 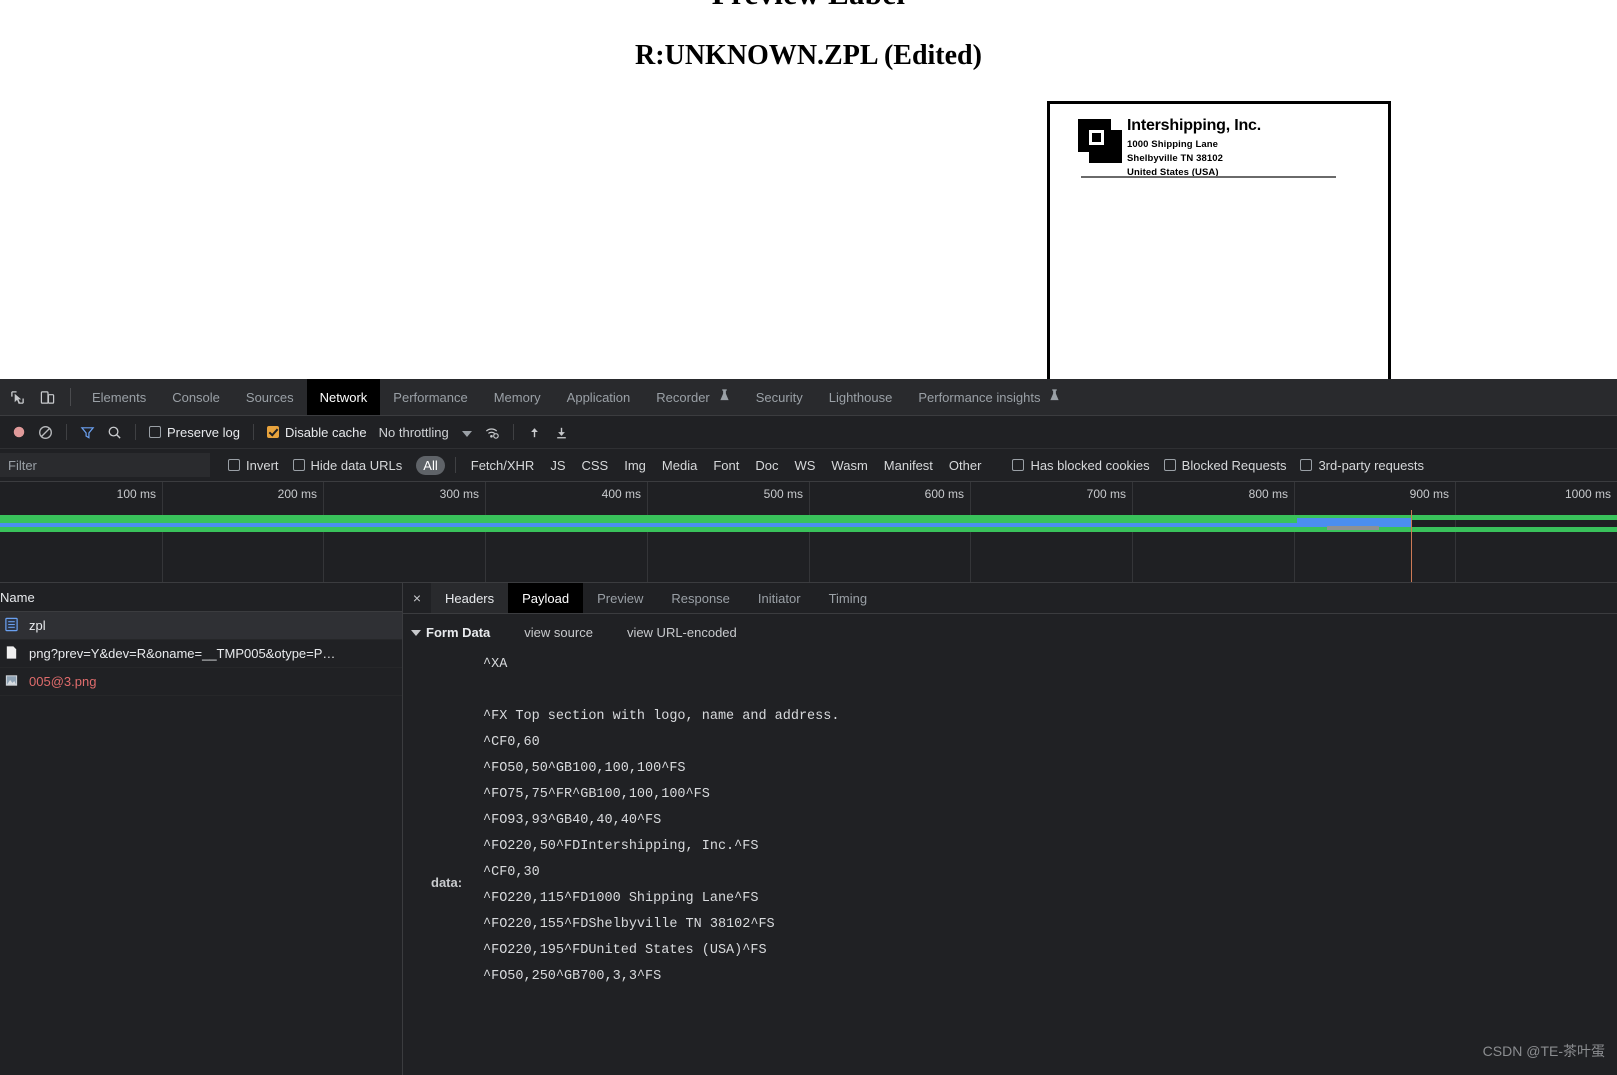 I want to click on third-party-box, so click(x=1306, y=465).